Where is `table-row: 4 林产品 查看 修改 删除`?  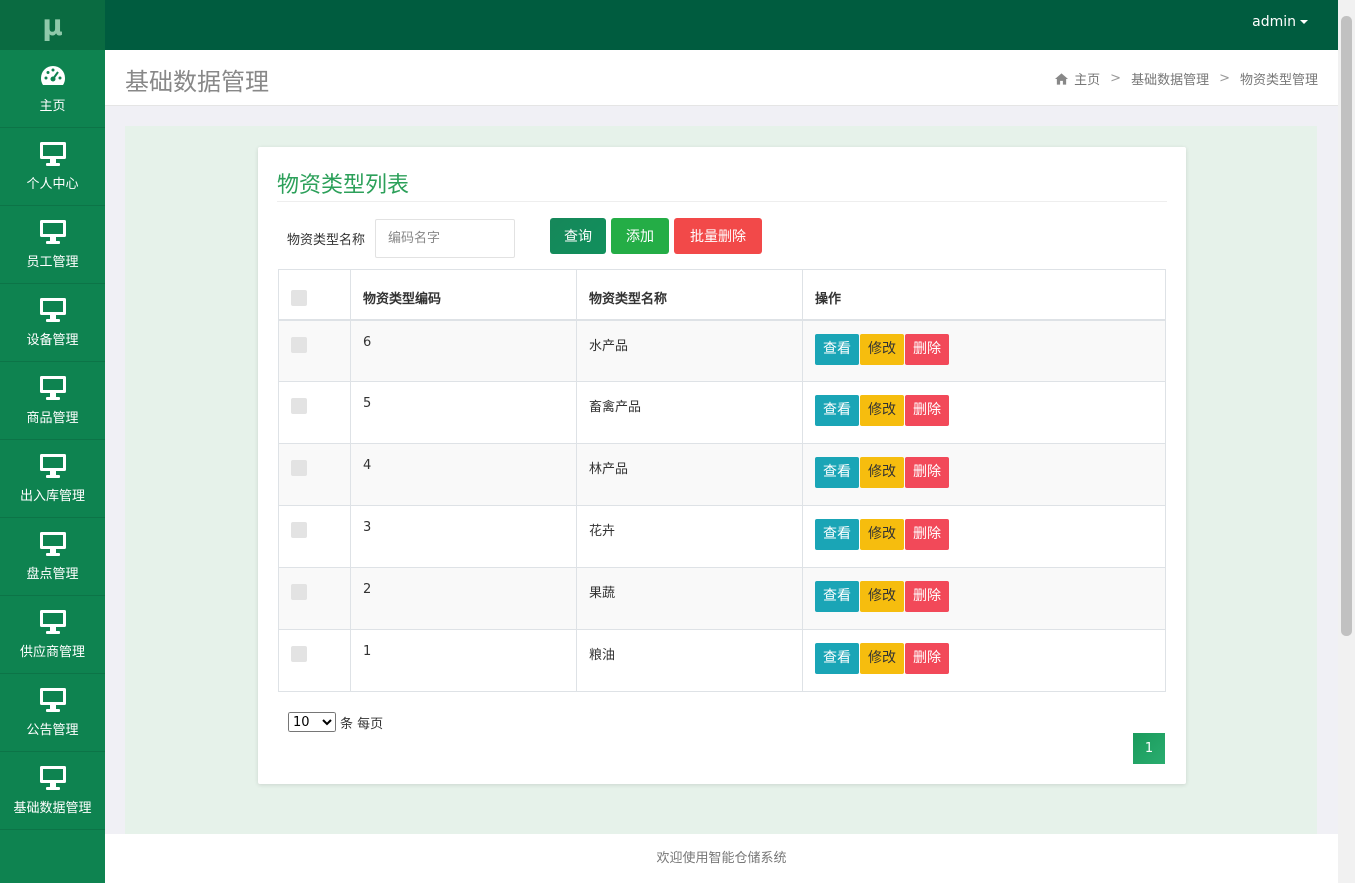 table-row: 4 林产品 查看 修改 删除 is located at coordinates (722, 474).